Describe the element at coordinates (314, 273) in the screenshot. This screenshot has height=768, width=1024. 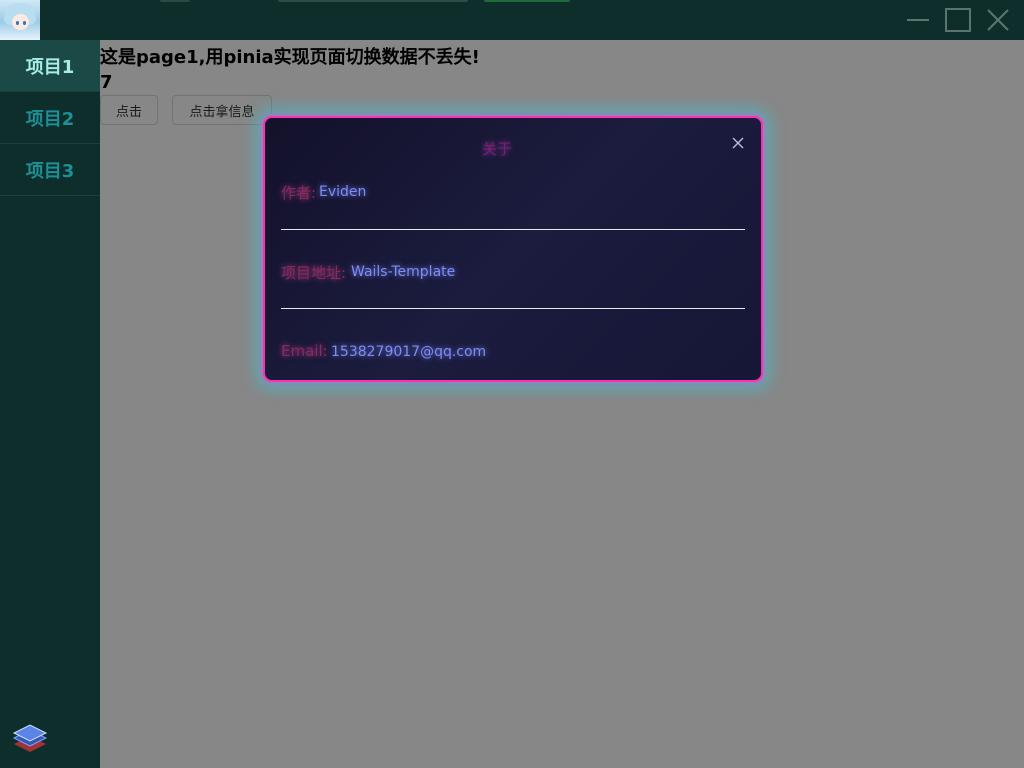
I see `project-url-label: 项目地址:` at that location.